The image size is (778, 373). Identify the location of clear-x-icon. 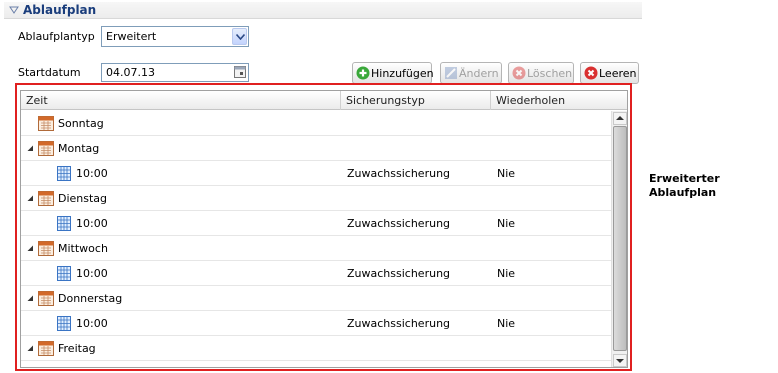
(591, 73).